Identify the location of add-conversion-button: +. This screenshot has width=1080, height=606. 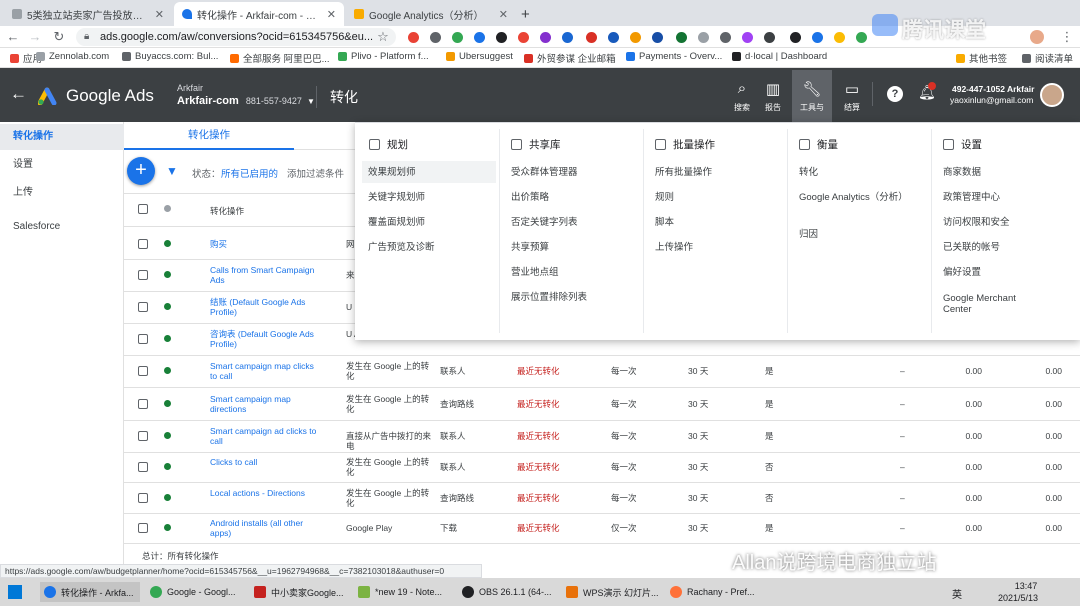
(141, 171).